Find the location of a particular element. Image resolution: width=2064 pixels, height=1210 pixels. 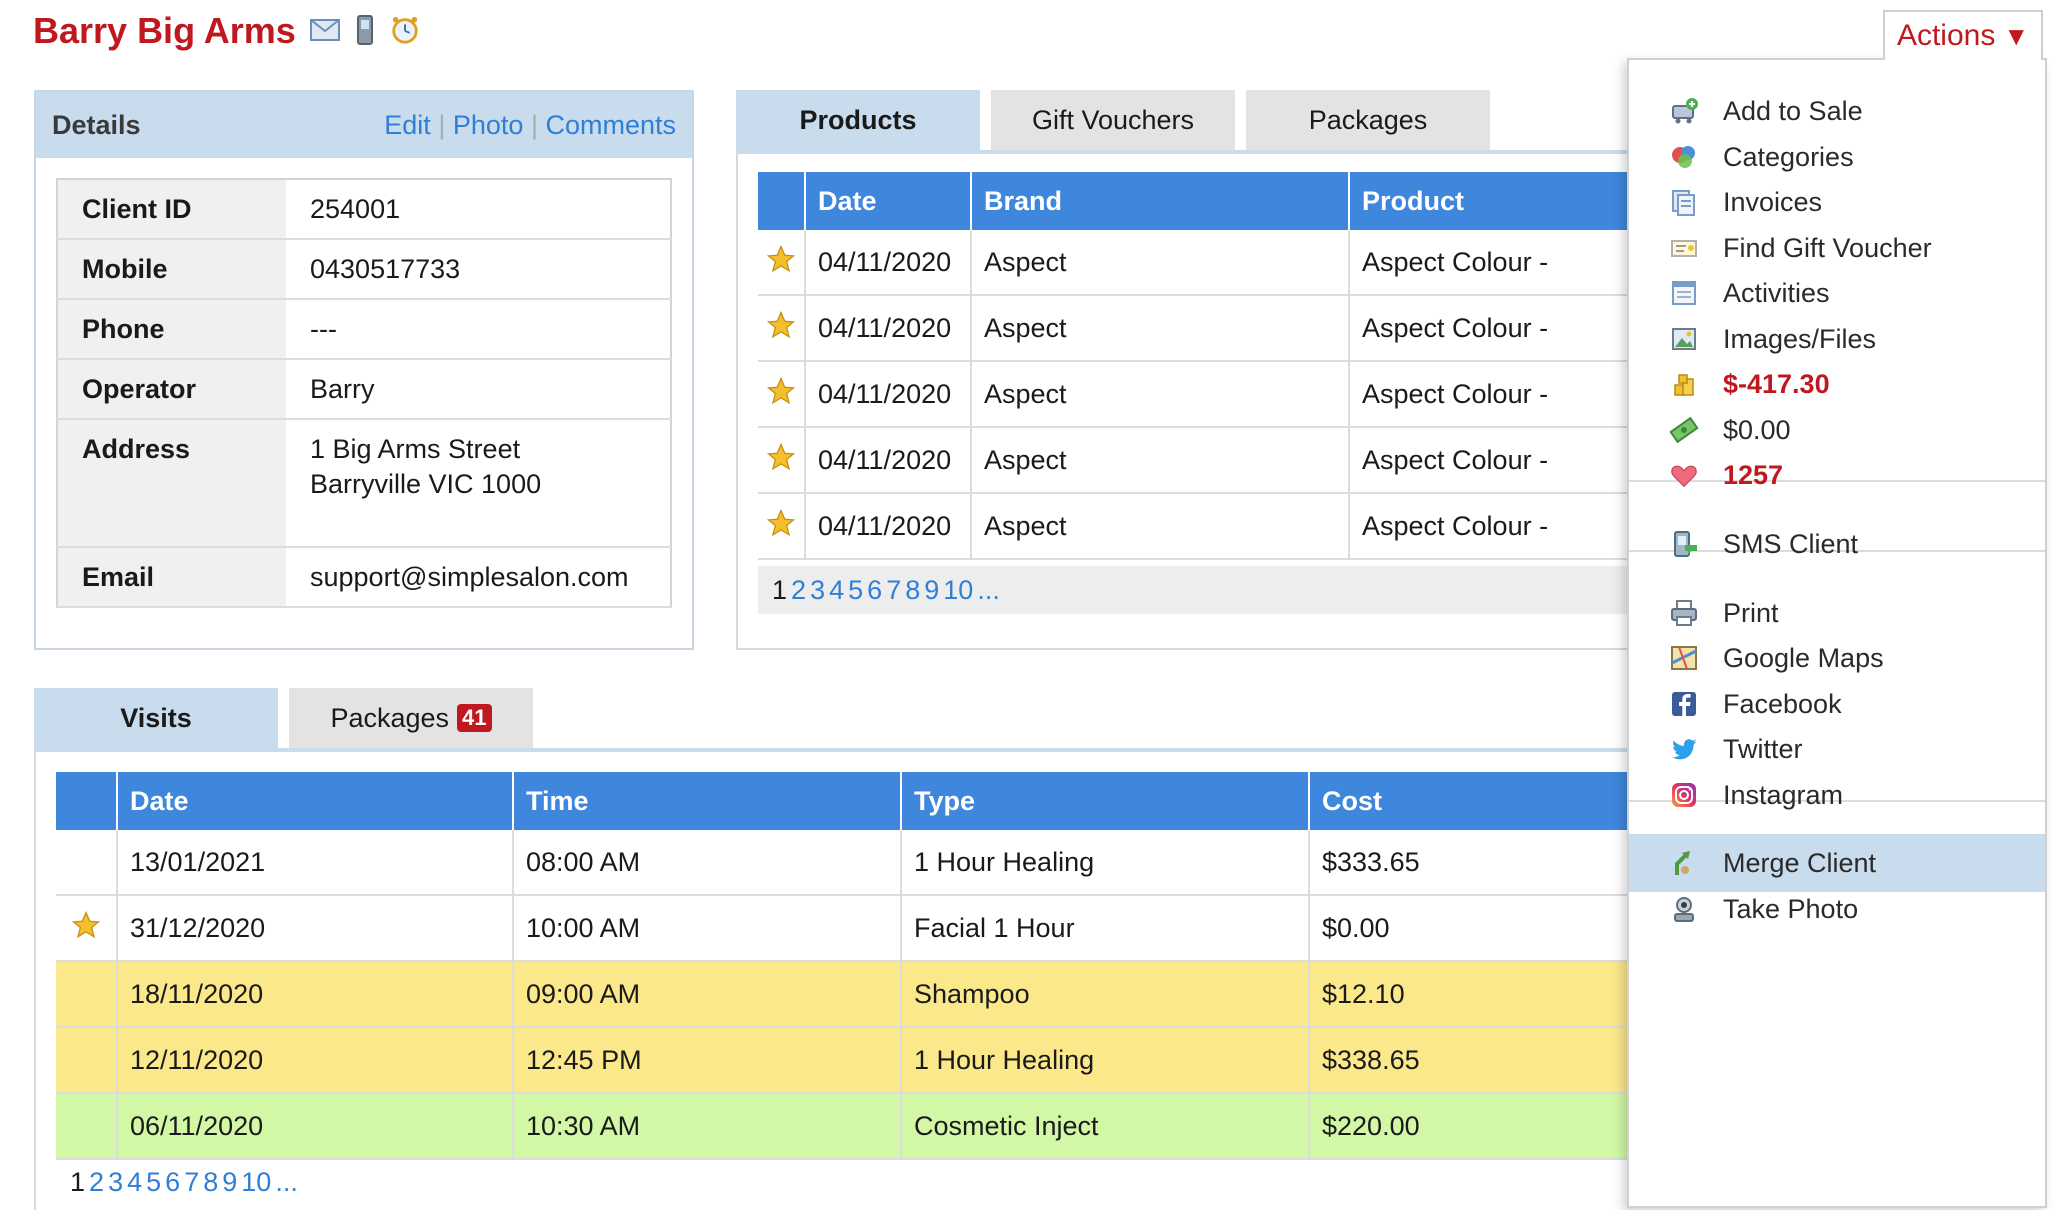

menu-item-instagram: Instagram is located at coordinates (1837, 795).